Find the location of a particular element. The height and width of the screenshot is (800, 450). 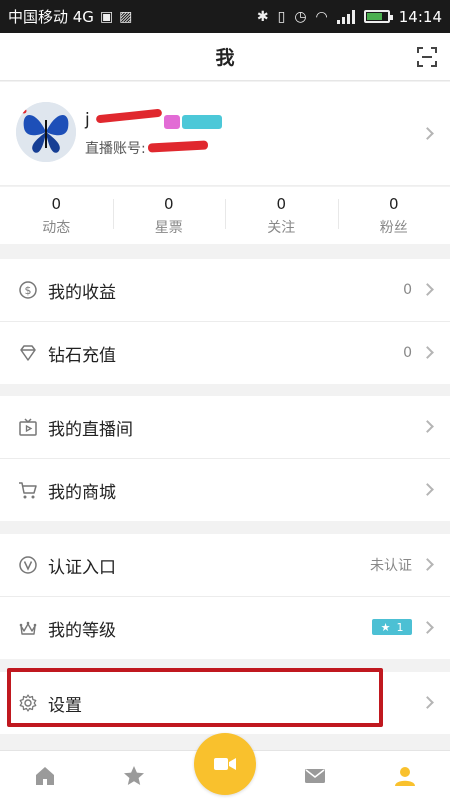

stats-bar: 0 动态 0 星票 0 关注 0 粉丝 is located at coordinates (225, 215).